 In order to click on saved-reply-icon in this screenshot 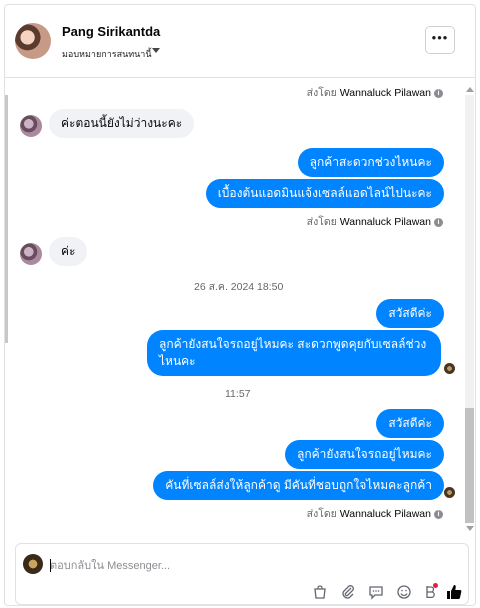, I will do `click(376, 592)`.